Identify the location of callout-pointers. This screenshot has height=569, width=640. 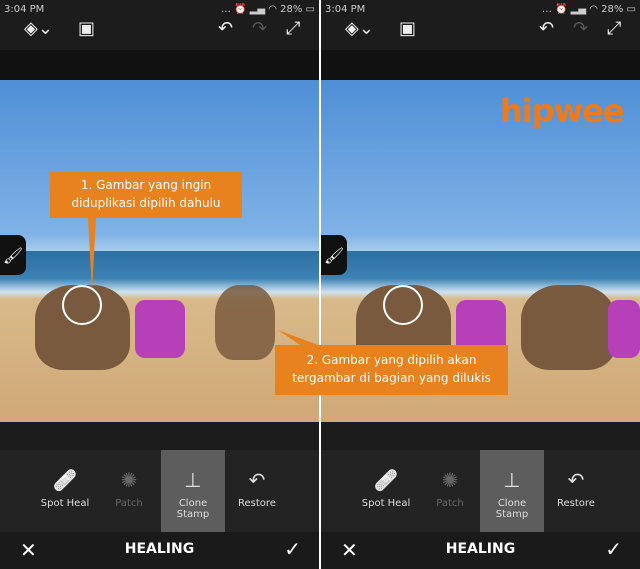
(203, 281).